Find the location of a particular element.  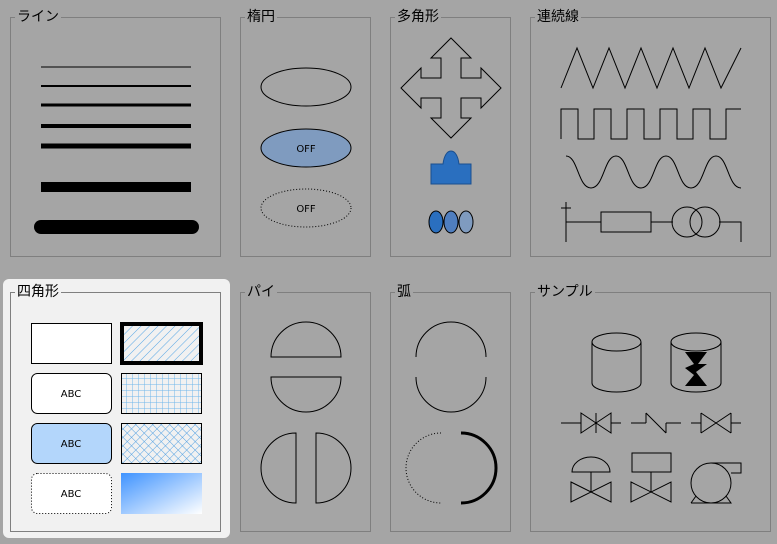

transformer-coil-left is located at coordinates (687, 222).